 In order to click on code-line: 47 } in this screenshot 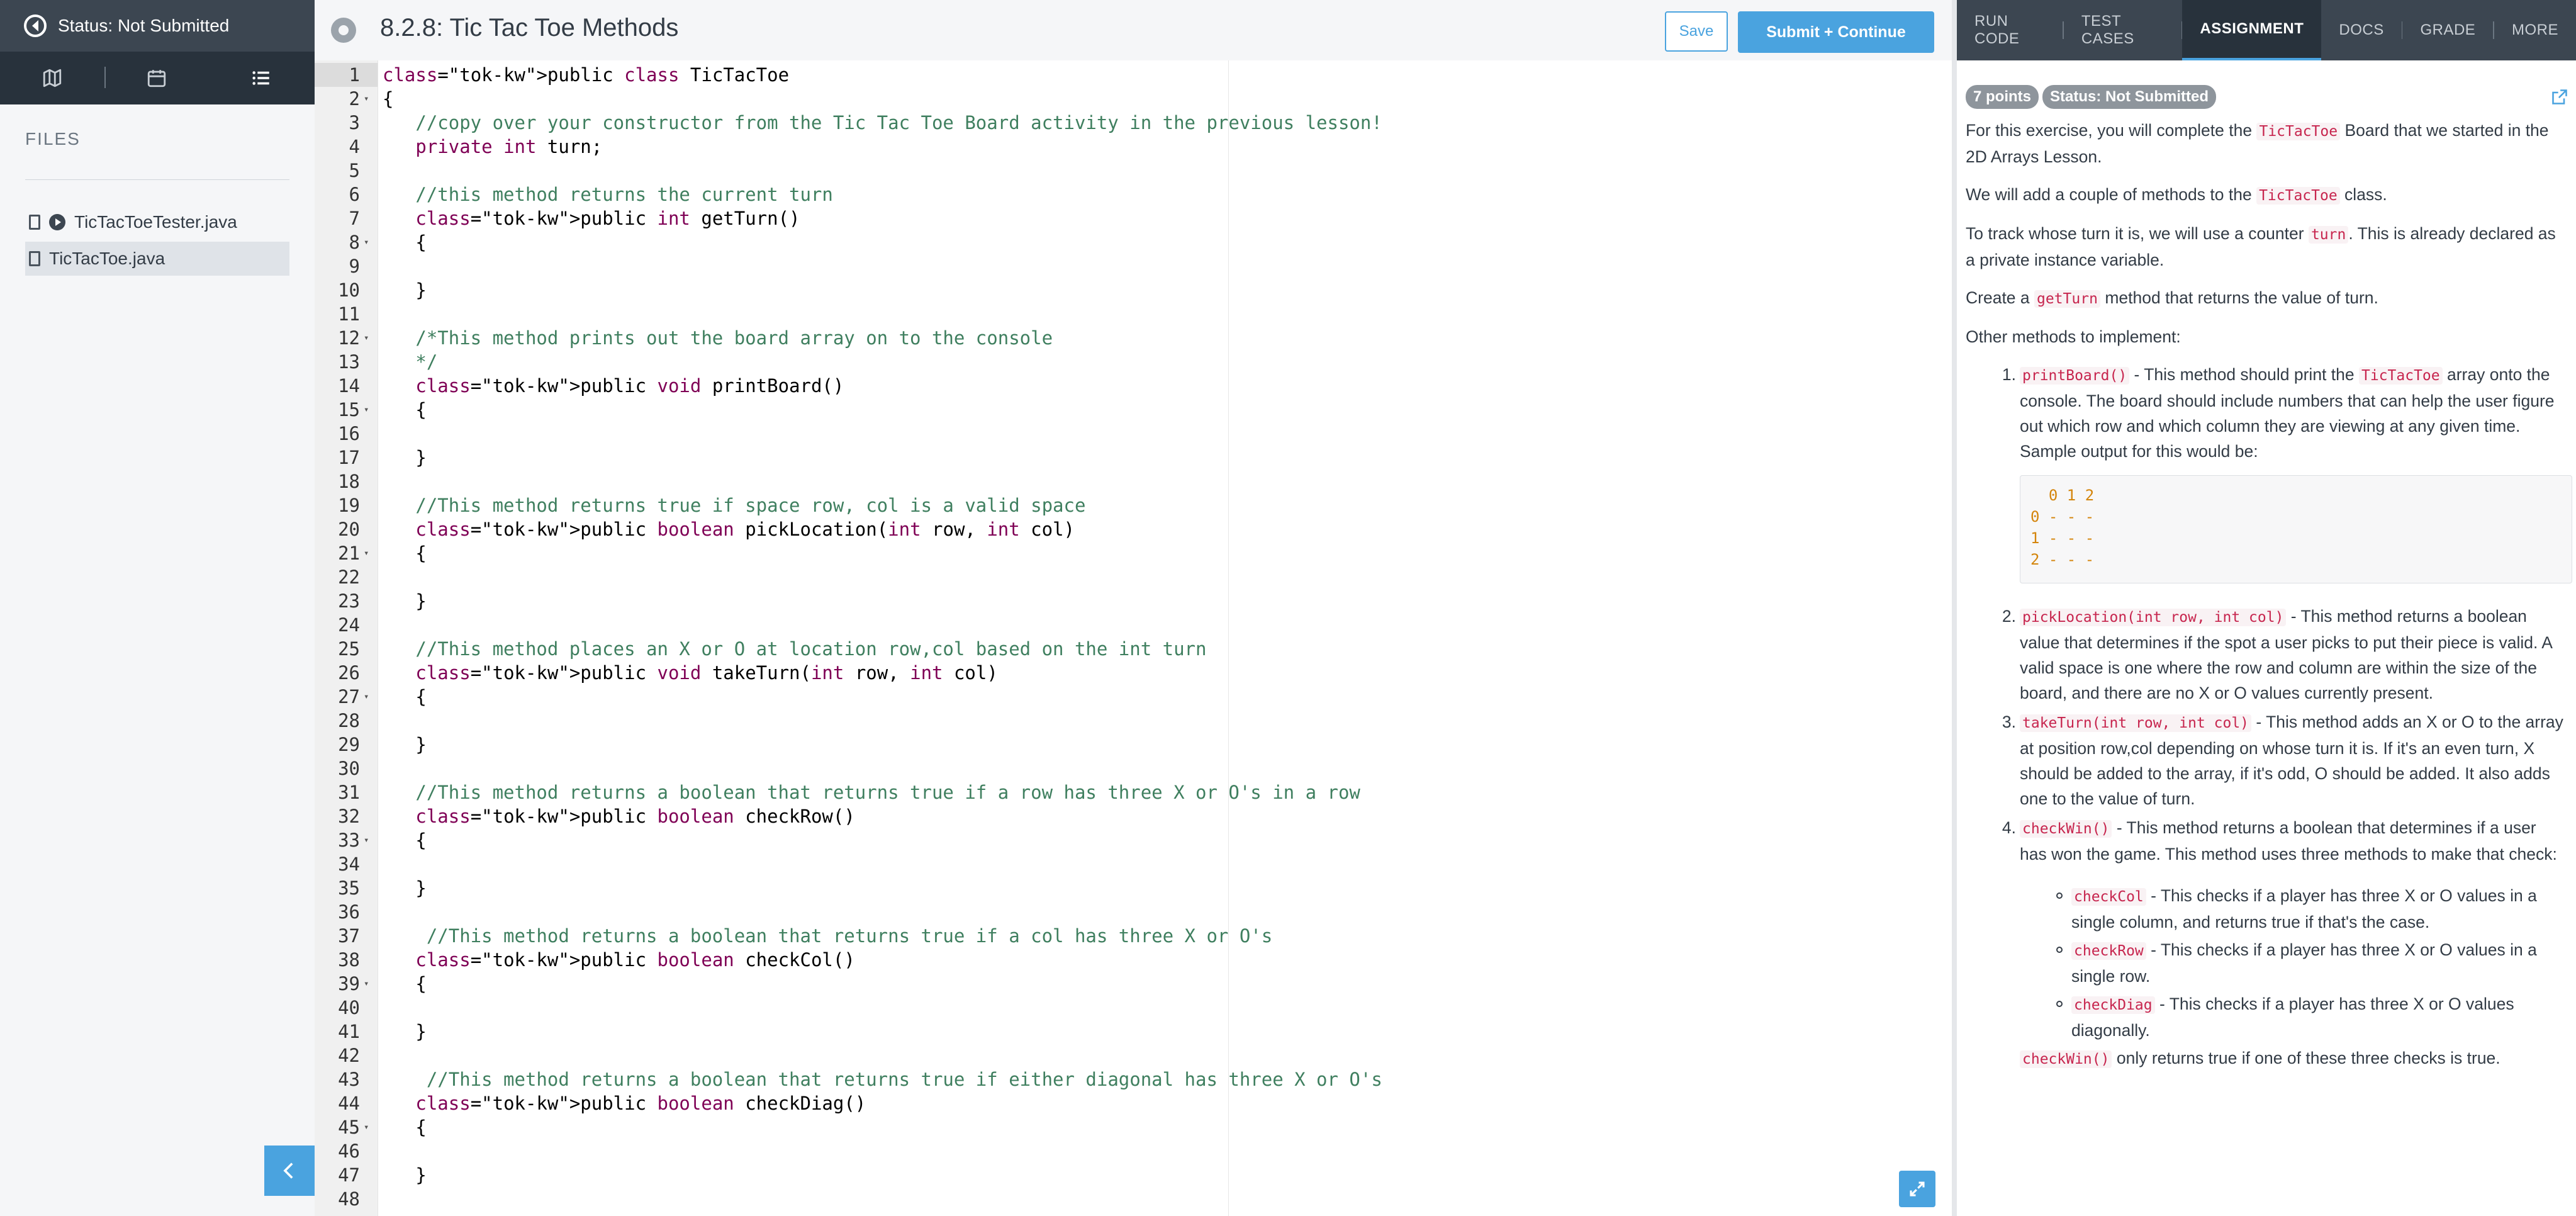, I will do `click(1133, 1175)`.